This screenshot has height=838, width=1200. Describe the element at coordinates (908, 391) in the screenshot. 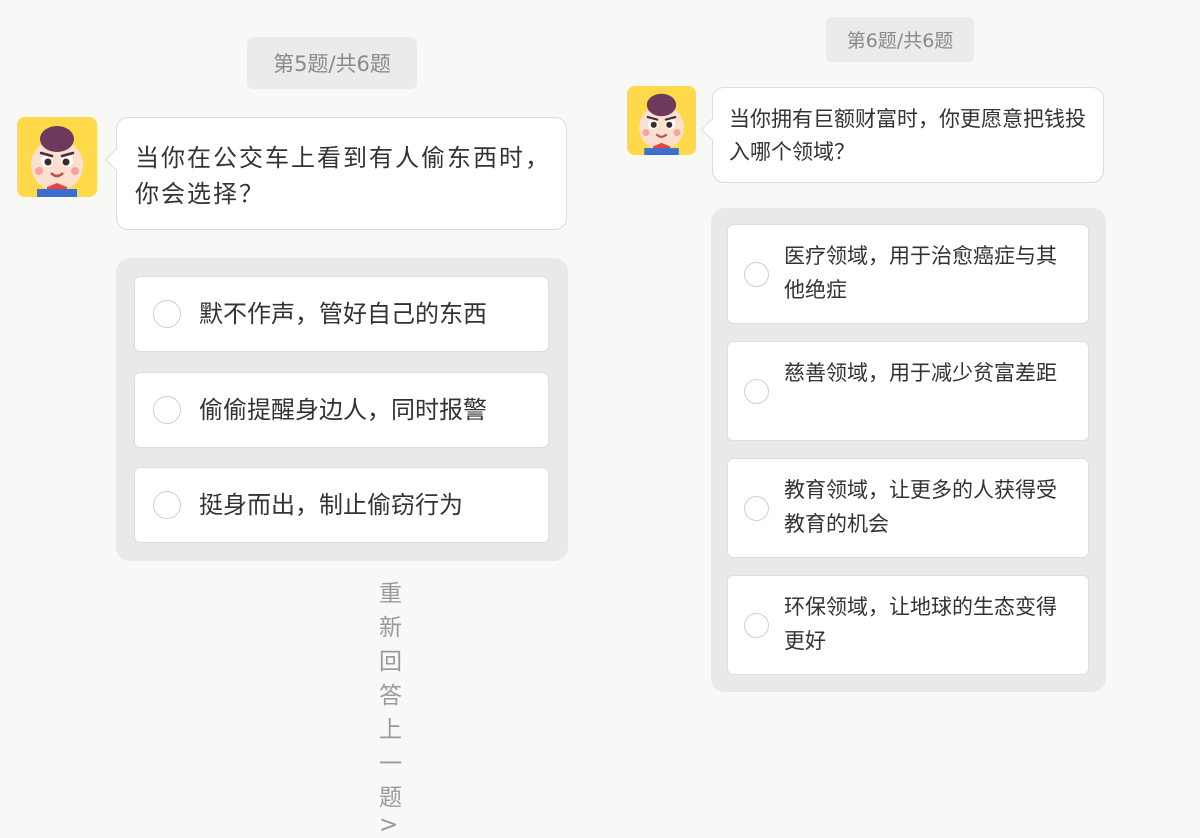

I see `option-2: 慈善领域，用于减少贫富差距` at that location.